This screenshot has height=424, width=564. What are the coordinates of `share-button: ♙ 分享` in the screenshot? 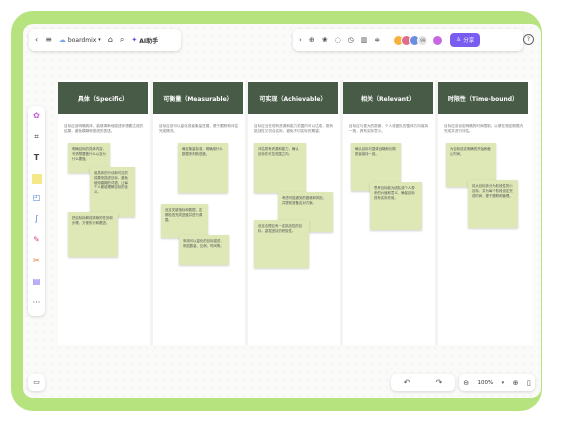 It's located at (465, 40).